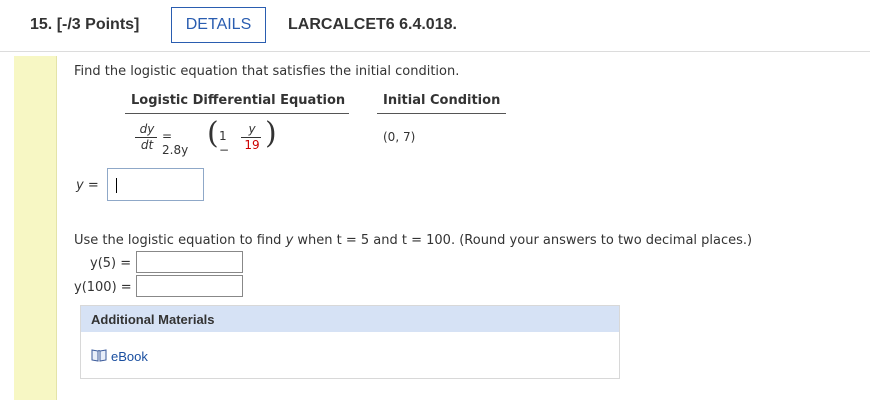  I want to click on y-answer-input, so click(155, 184).